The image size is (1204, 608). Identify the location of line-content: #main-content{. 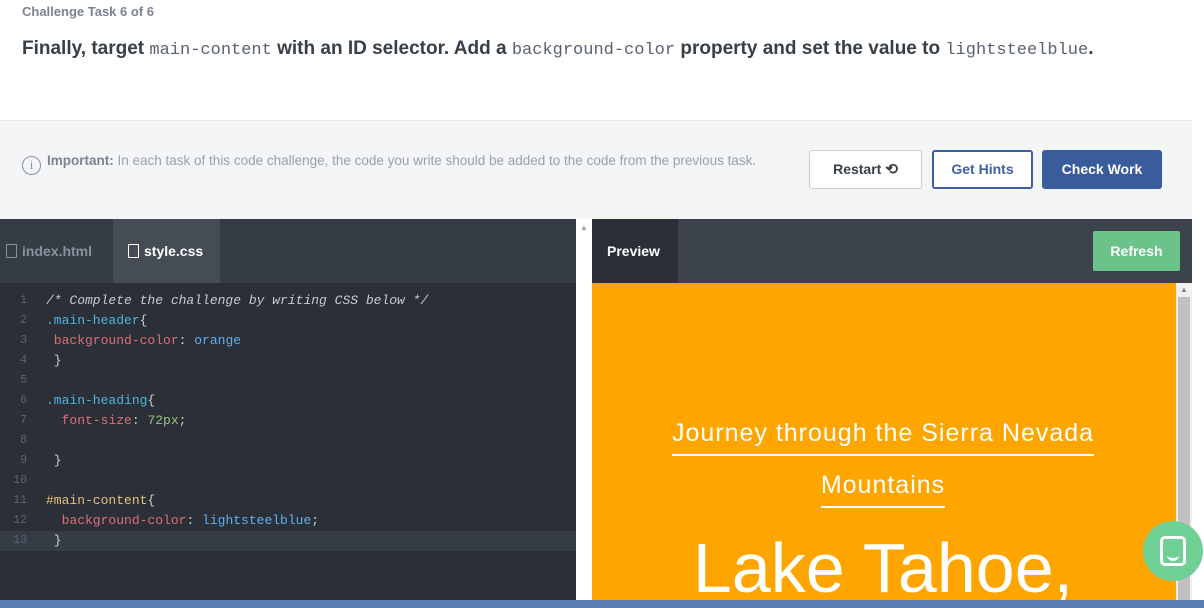
(100, 501).